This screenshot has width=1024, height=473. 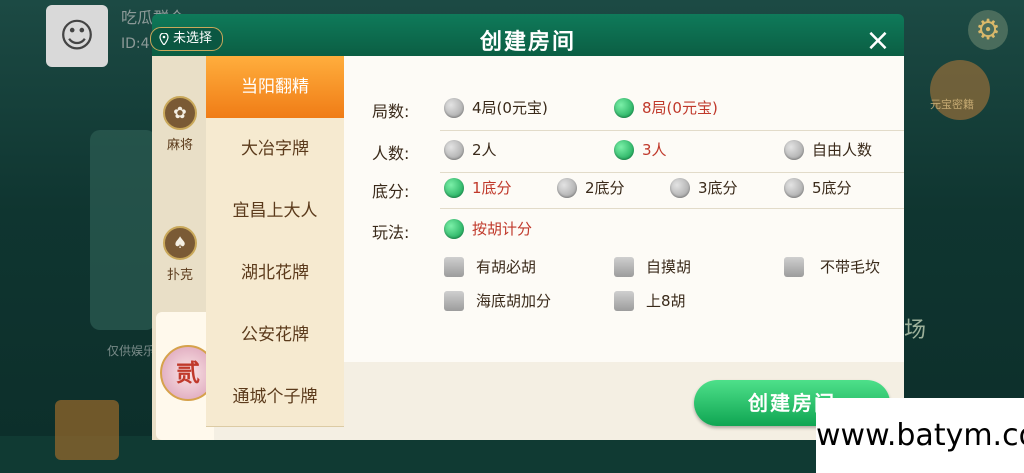 I want to click on option-label: 3底分, so click(x=718, y=188).